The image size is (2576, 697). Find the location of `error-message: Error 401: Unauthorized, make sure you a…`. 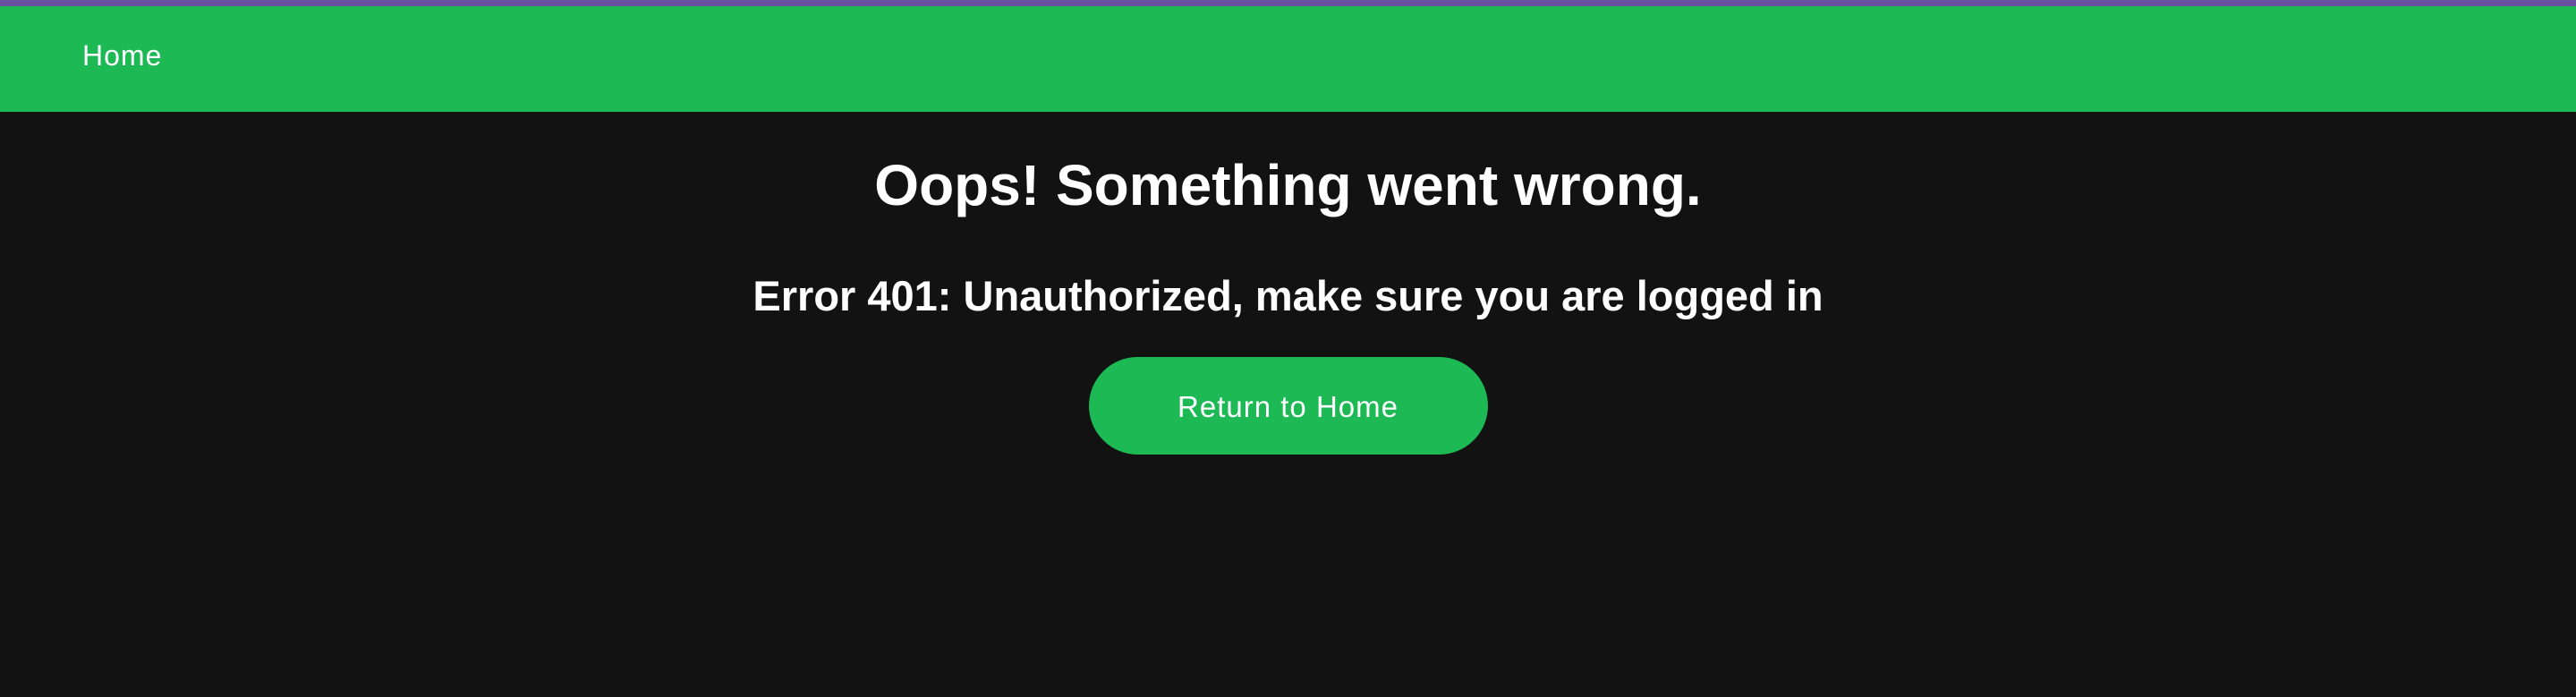

error-message: Error 401: Unauthorized, make sure you a… is located at coordinates (1288, 295).